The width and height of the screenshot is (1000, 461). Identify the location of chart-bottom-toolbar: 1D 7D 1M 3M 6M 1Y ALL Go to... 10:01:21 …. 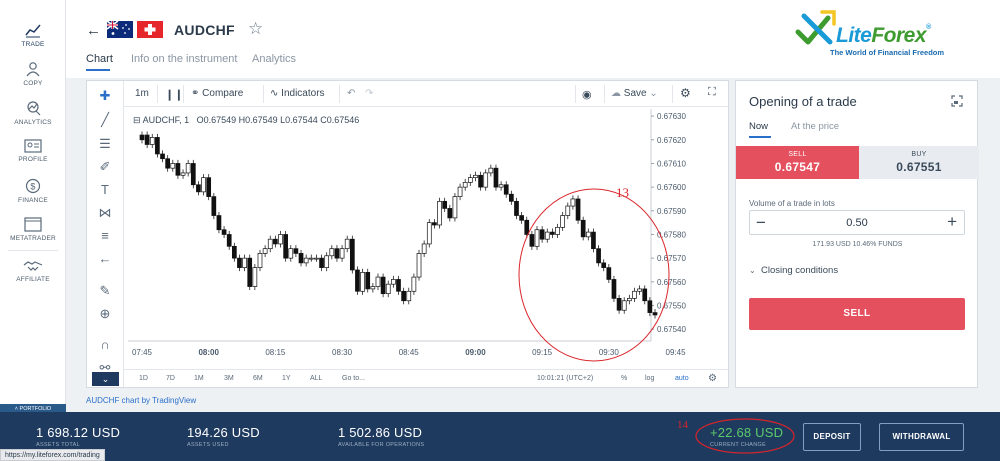
(426, 378).